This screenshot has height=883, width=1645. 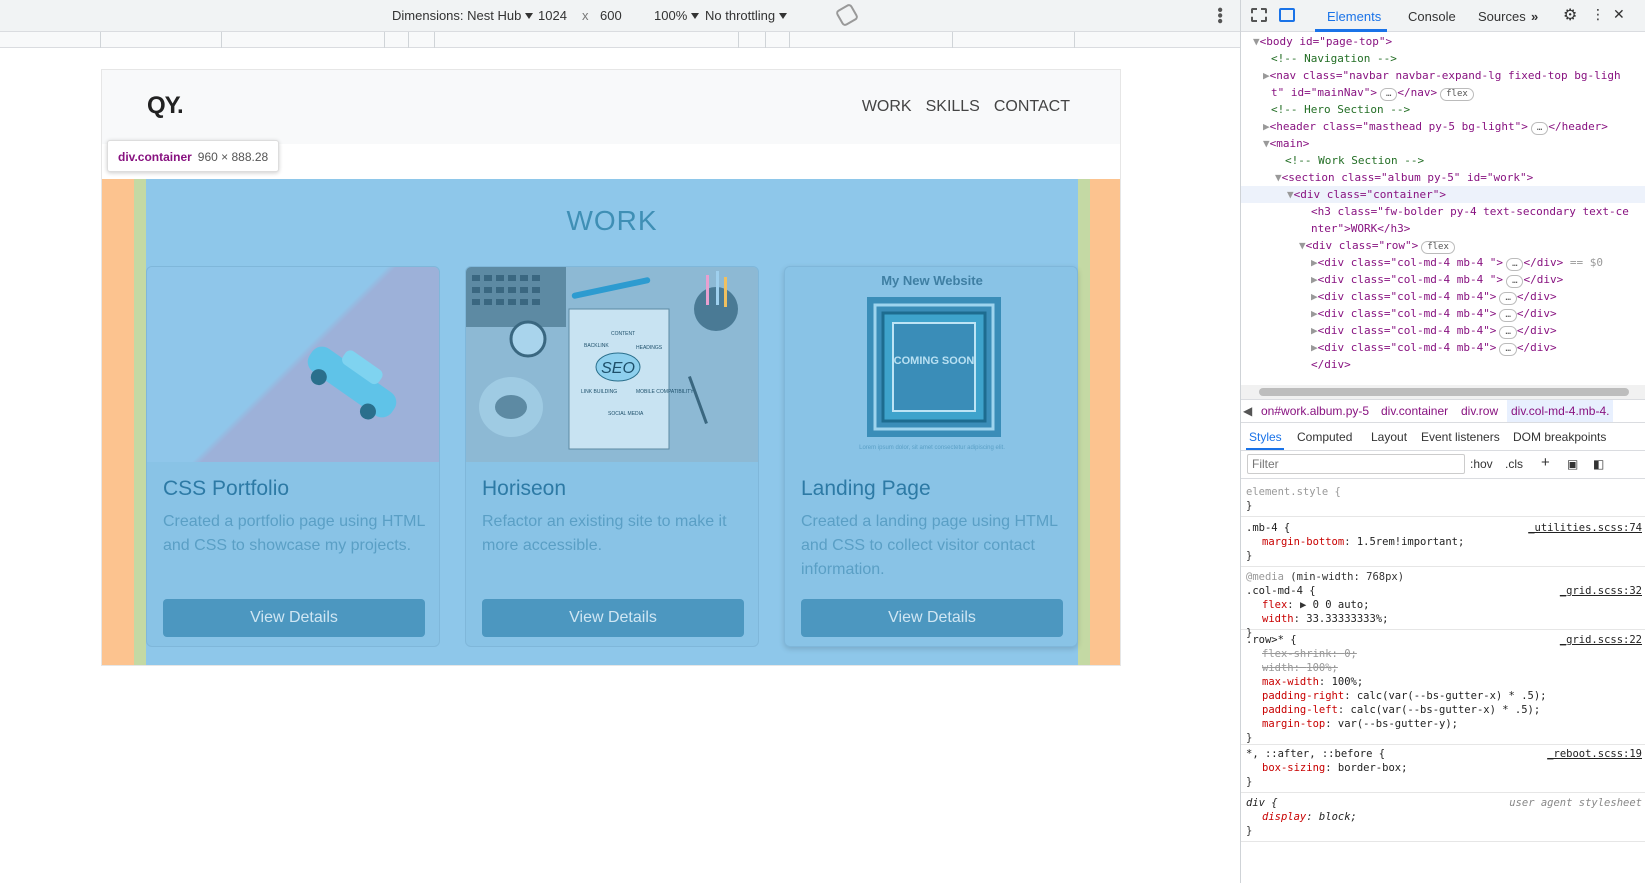 What do you see at coordinates (1443, 279) in the screenshot?
I see `tree-node: ▶<div class="col-md-4 mb-4 ">… </div>` at bounding box center [1443, 279].